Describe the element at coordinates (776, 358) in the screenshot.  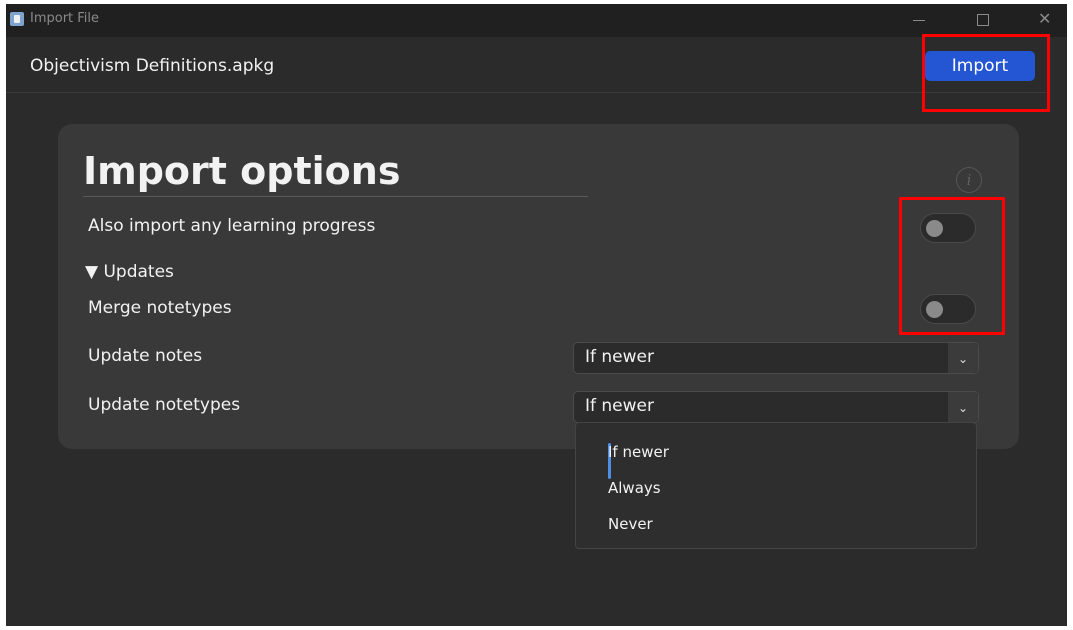
I see `update-notes-select: If newer ⌄` at that location.